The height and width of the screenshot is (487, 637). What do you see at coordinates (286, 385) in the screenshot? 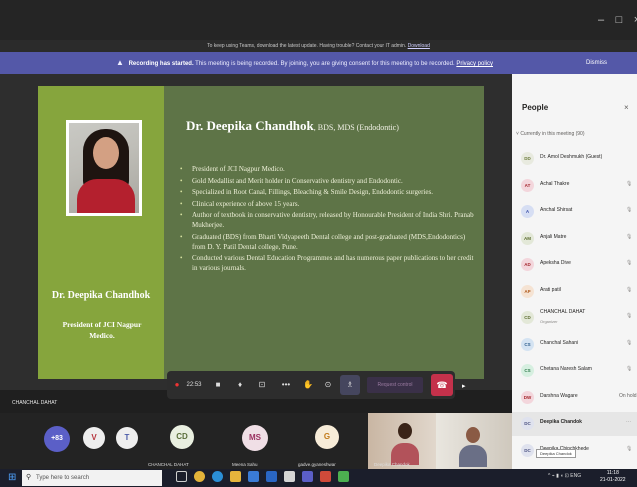
I see `more-actions-icon: •••` at bounding box center [286, 385].